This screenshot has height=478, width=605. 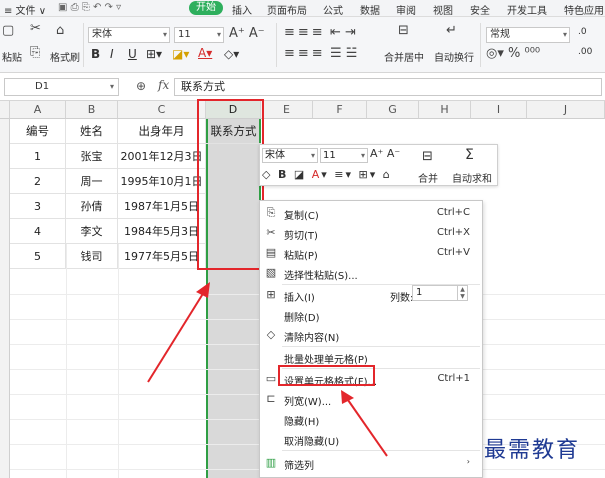 I want to click on underline-icon: U, so click(x=132, y=54).